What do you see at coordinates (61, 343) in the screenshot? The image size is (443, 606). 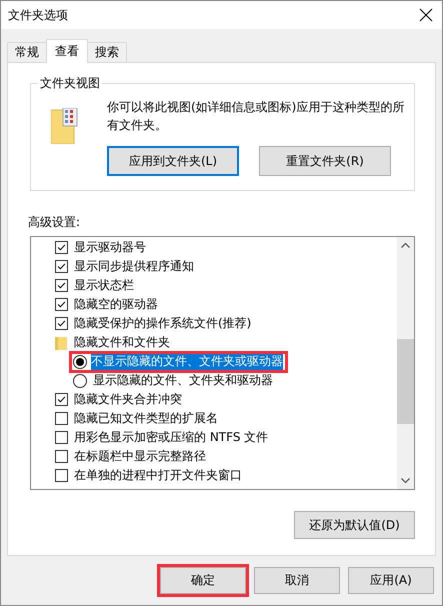 I see `folder-icon` at bounding box center [61, 343].